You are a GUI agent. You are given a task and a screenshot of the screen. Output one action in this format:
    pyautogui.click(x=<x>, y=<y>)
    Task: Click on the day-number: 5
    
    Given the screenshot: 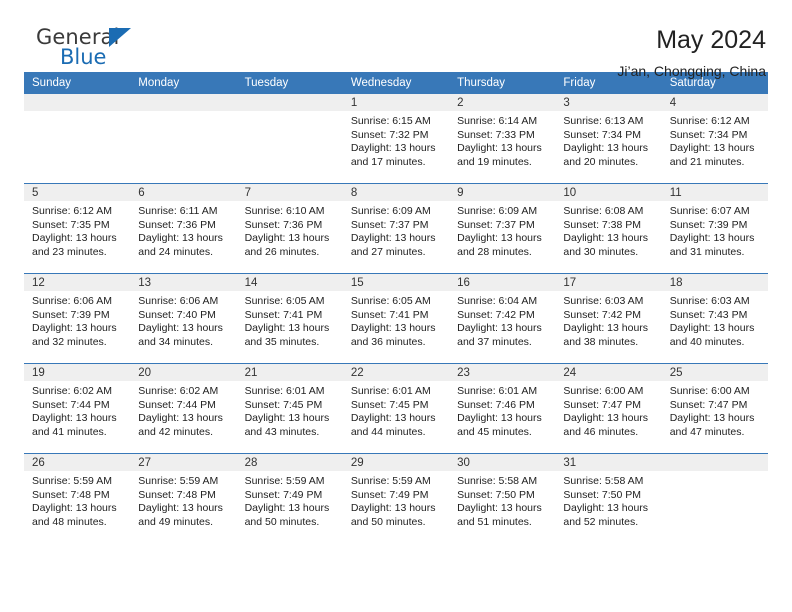 What is the action you would take?
    pyautogui.click(x=77, y=192)
    